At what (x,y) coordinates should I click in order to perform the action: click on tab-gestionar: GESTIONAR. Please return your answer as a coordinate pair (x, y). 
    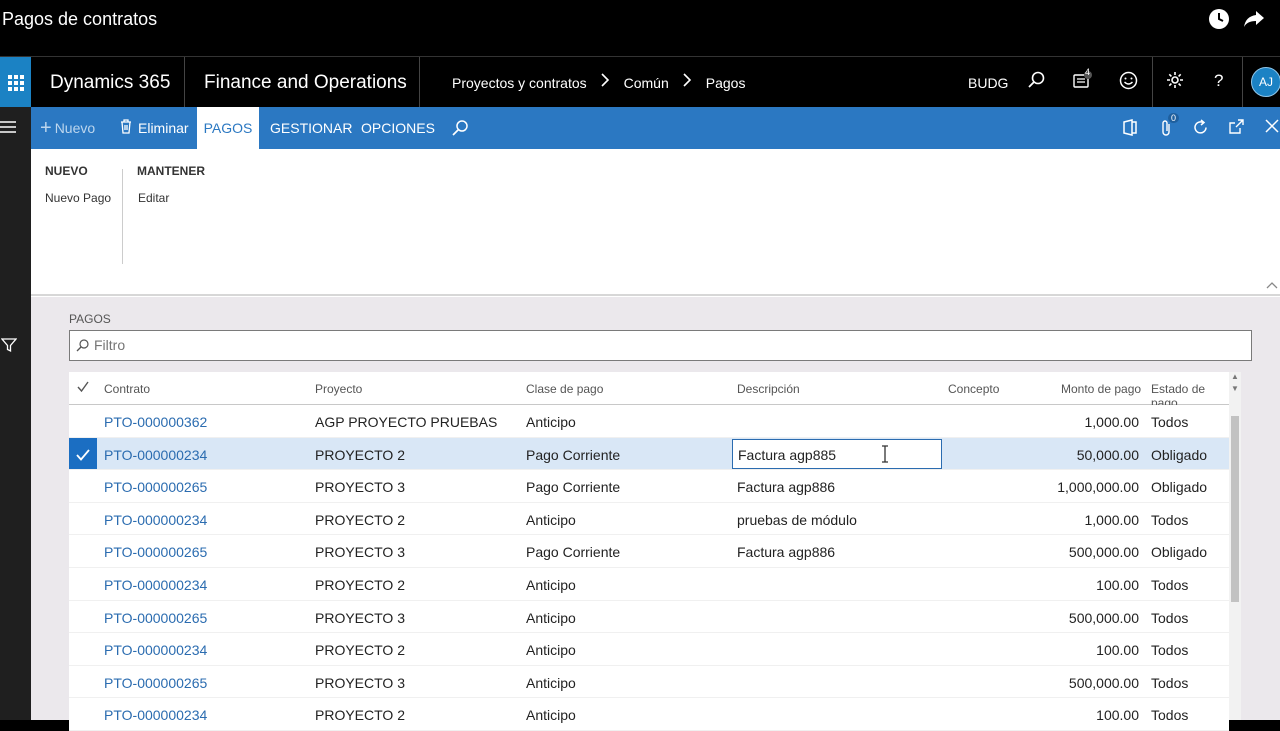
    Looking at the image, I should click on (311, 128).